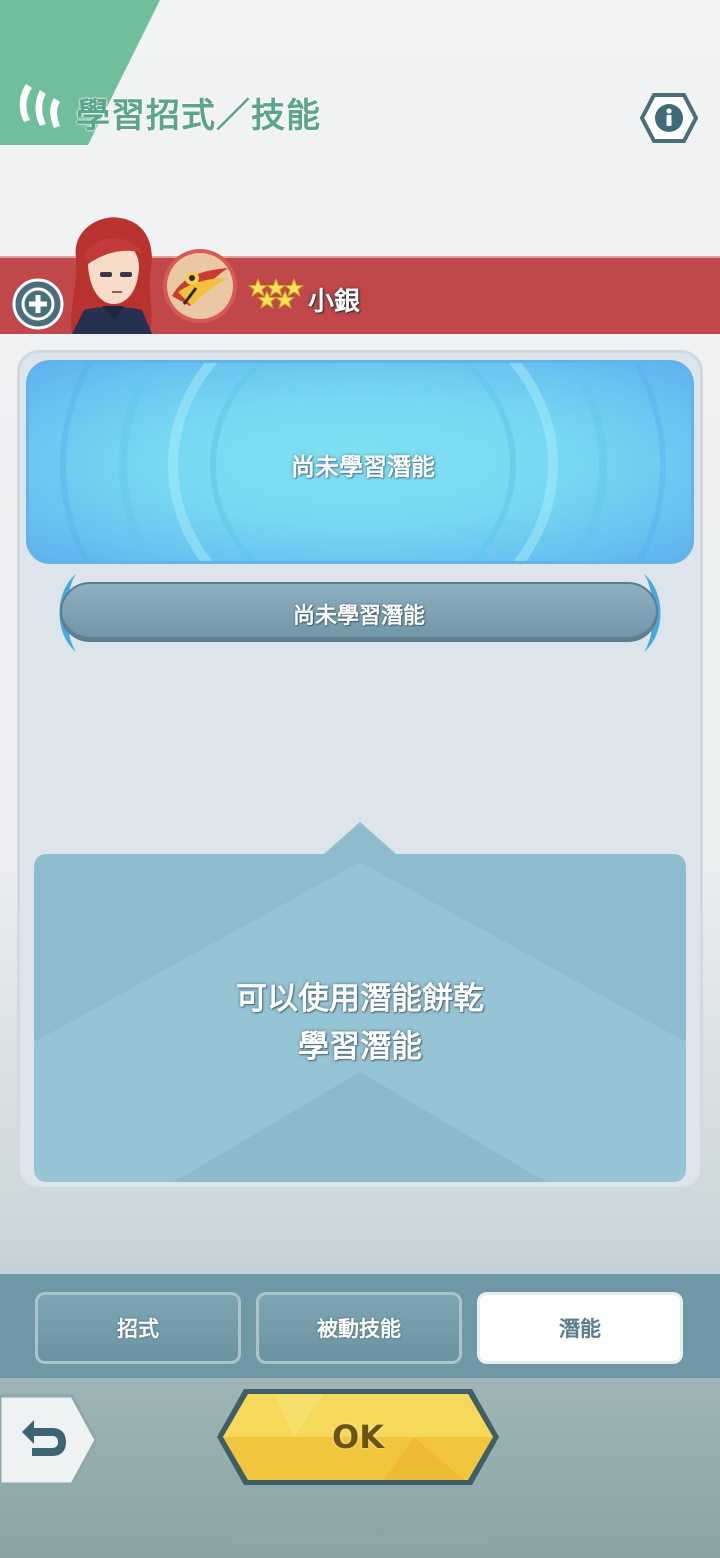 Image resolution: width=720 pixels, height=1558 pixels. I want to click on potential-name-bar: 尚未學習潛能, so click(359, 612).